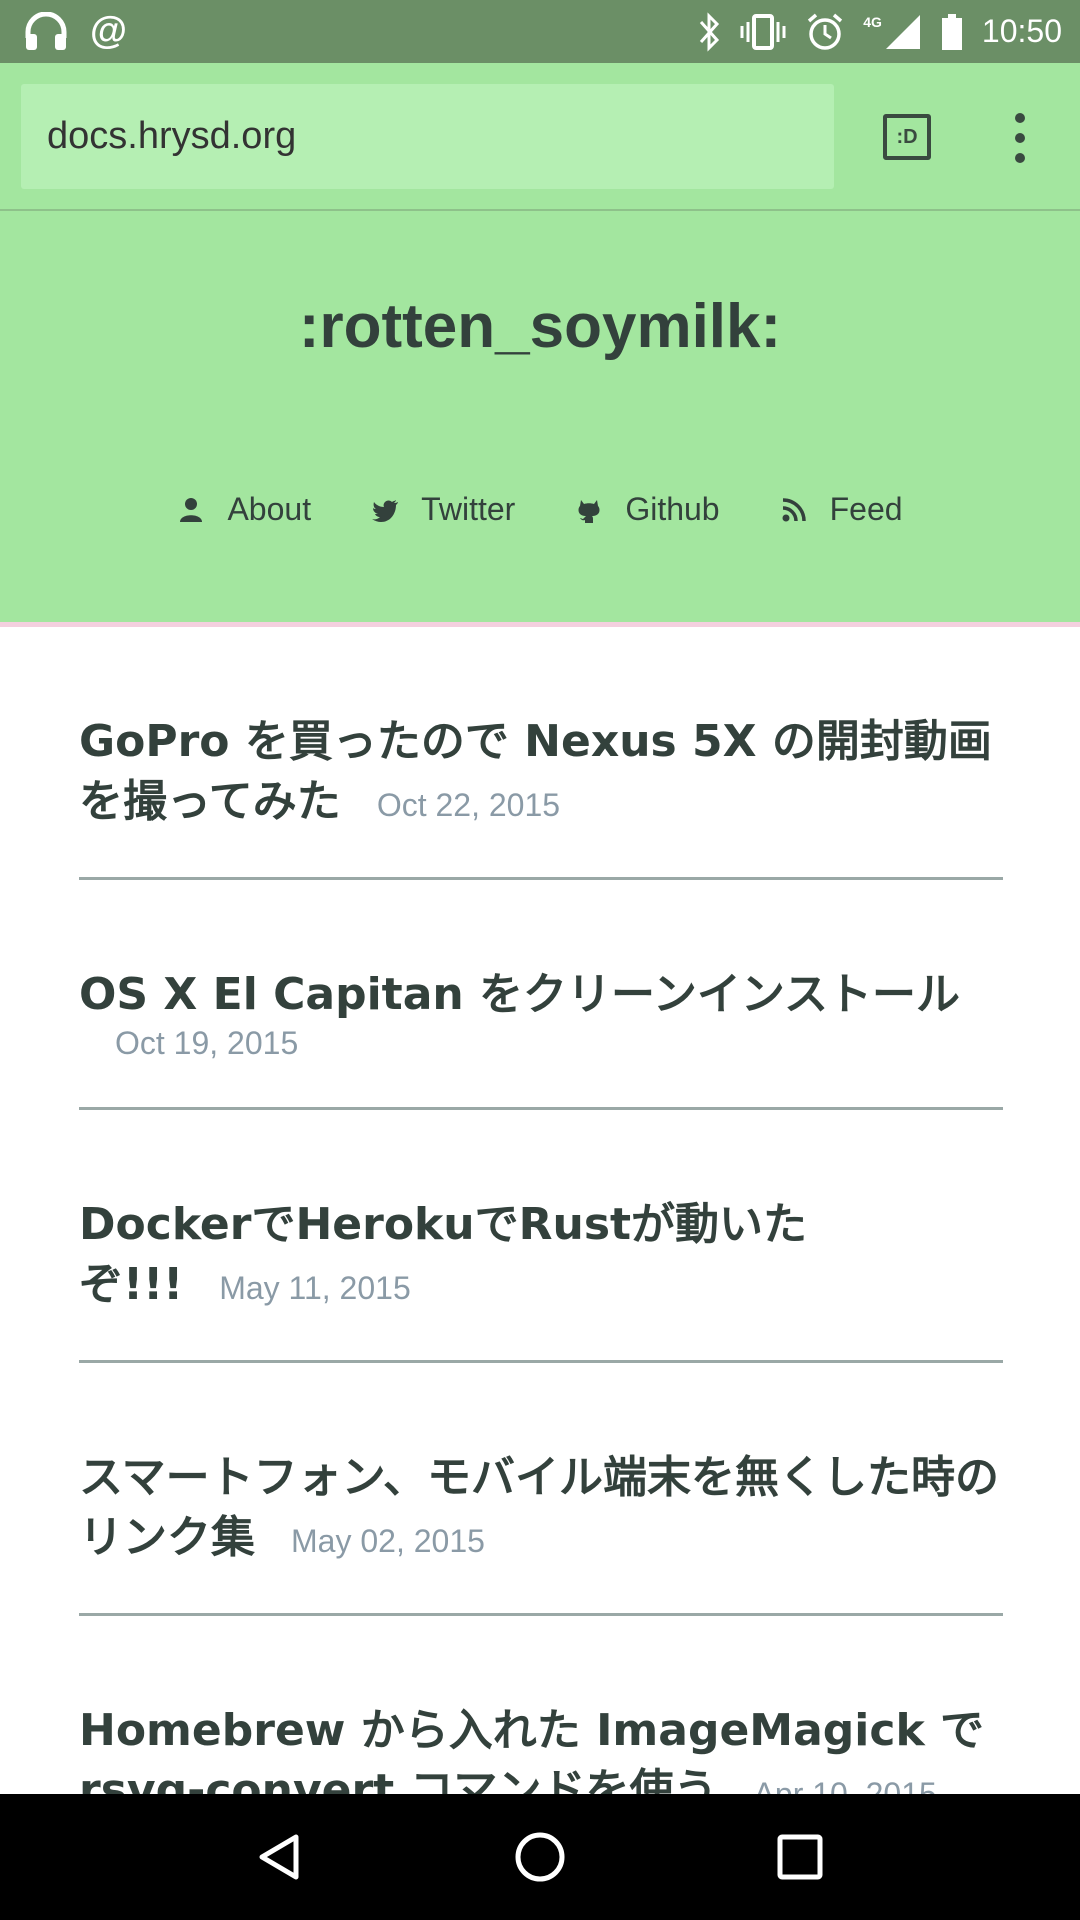  What do you see at coordinates (710, 31) in the screenshot?
I see `bluetooth-icon` at bounding box center [710, 31].